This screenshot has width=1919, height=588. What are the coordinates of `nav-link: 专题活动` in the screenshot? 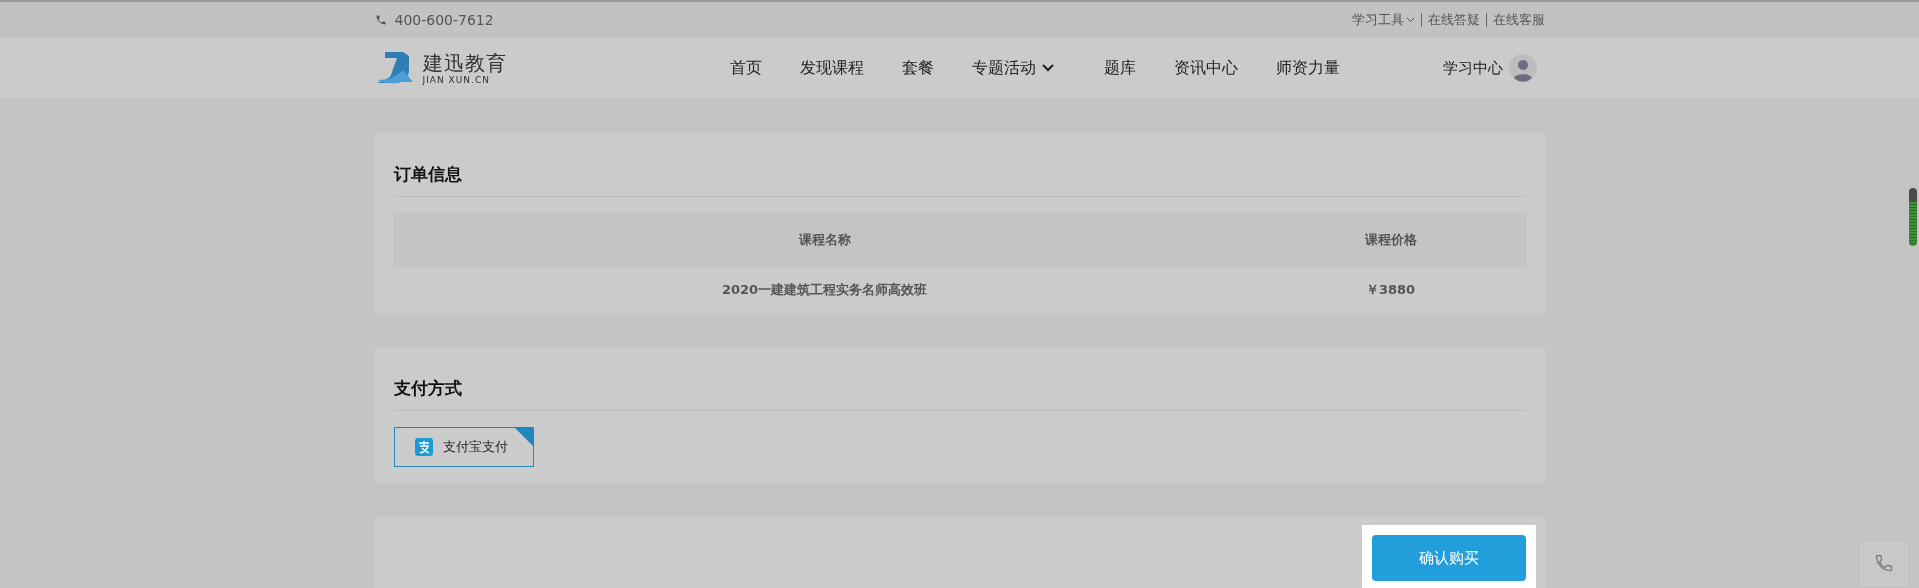 It's located at (1012, 68).